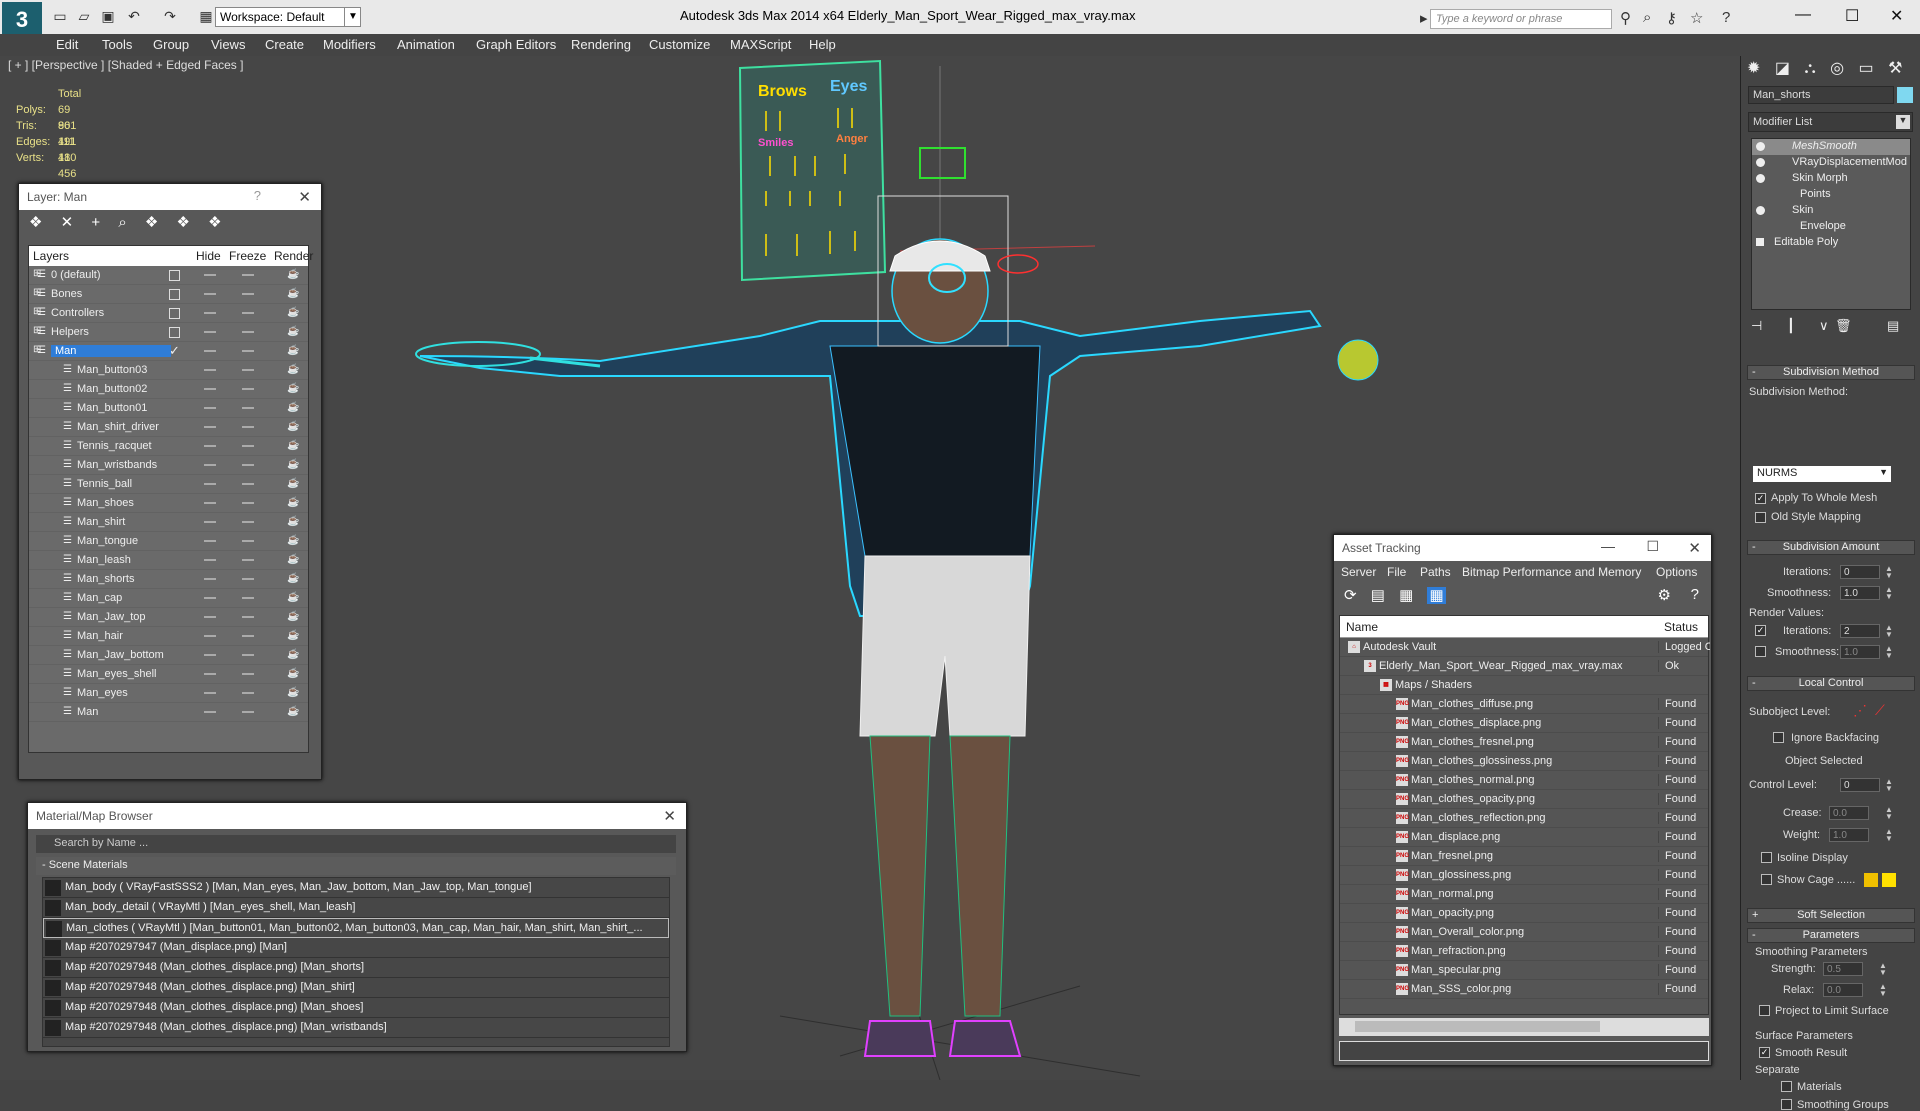 The image size is (1920, 1111). I want to click on asset-row: PNG Man_displace.png Found, so click(1524, 837).